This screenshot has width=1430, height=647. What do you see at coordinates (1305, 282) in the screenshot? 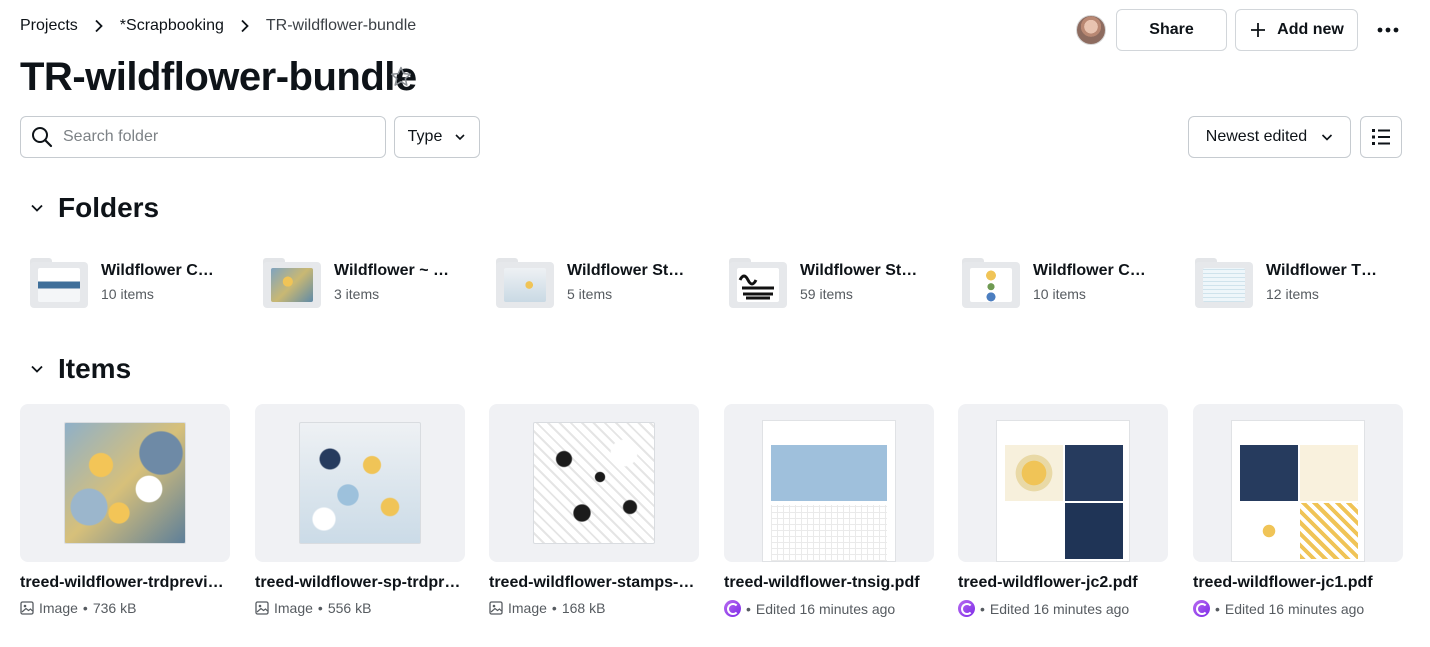
I see `folder-card: Wildflower TN Signatures 12 items` at bounding box center [1305, 282].